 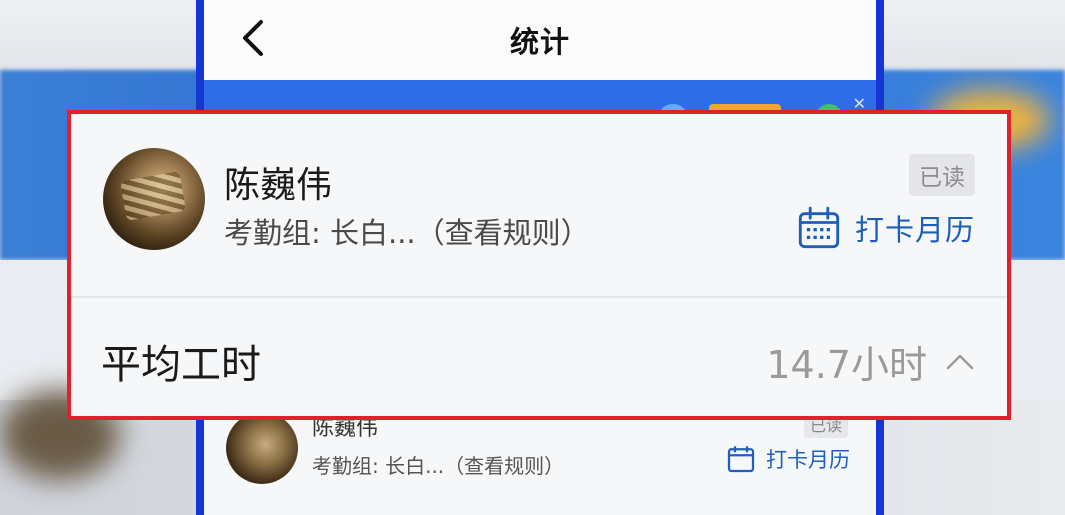 I want to click on page-title: 统计, so click(x=539, y=42).